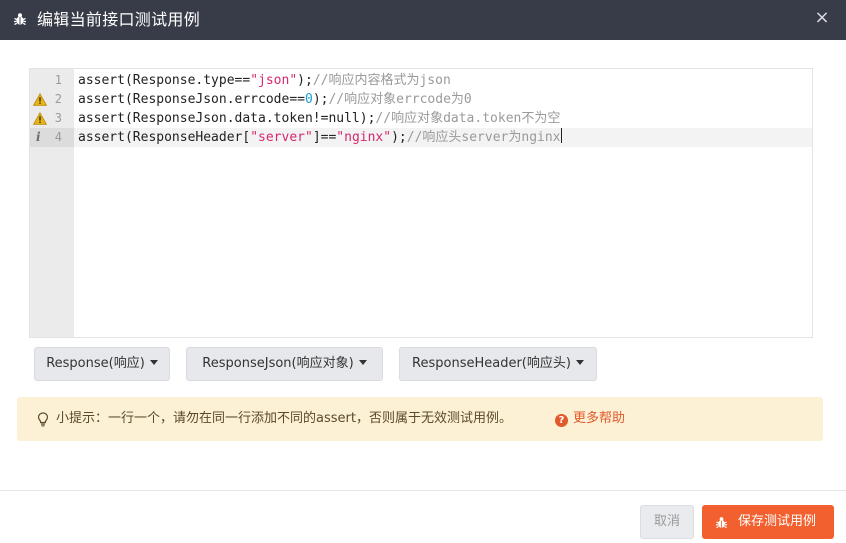  I want to click on lightbulb-icon, so click(43, 419).